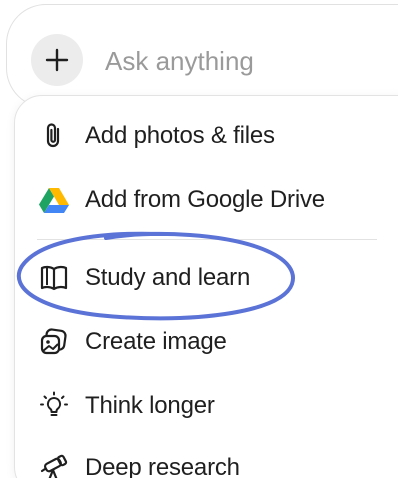  I want to click on menu-item-label: Add photos & files, so click(180, 135).